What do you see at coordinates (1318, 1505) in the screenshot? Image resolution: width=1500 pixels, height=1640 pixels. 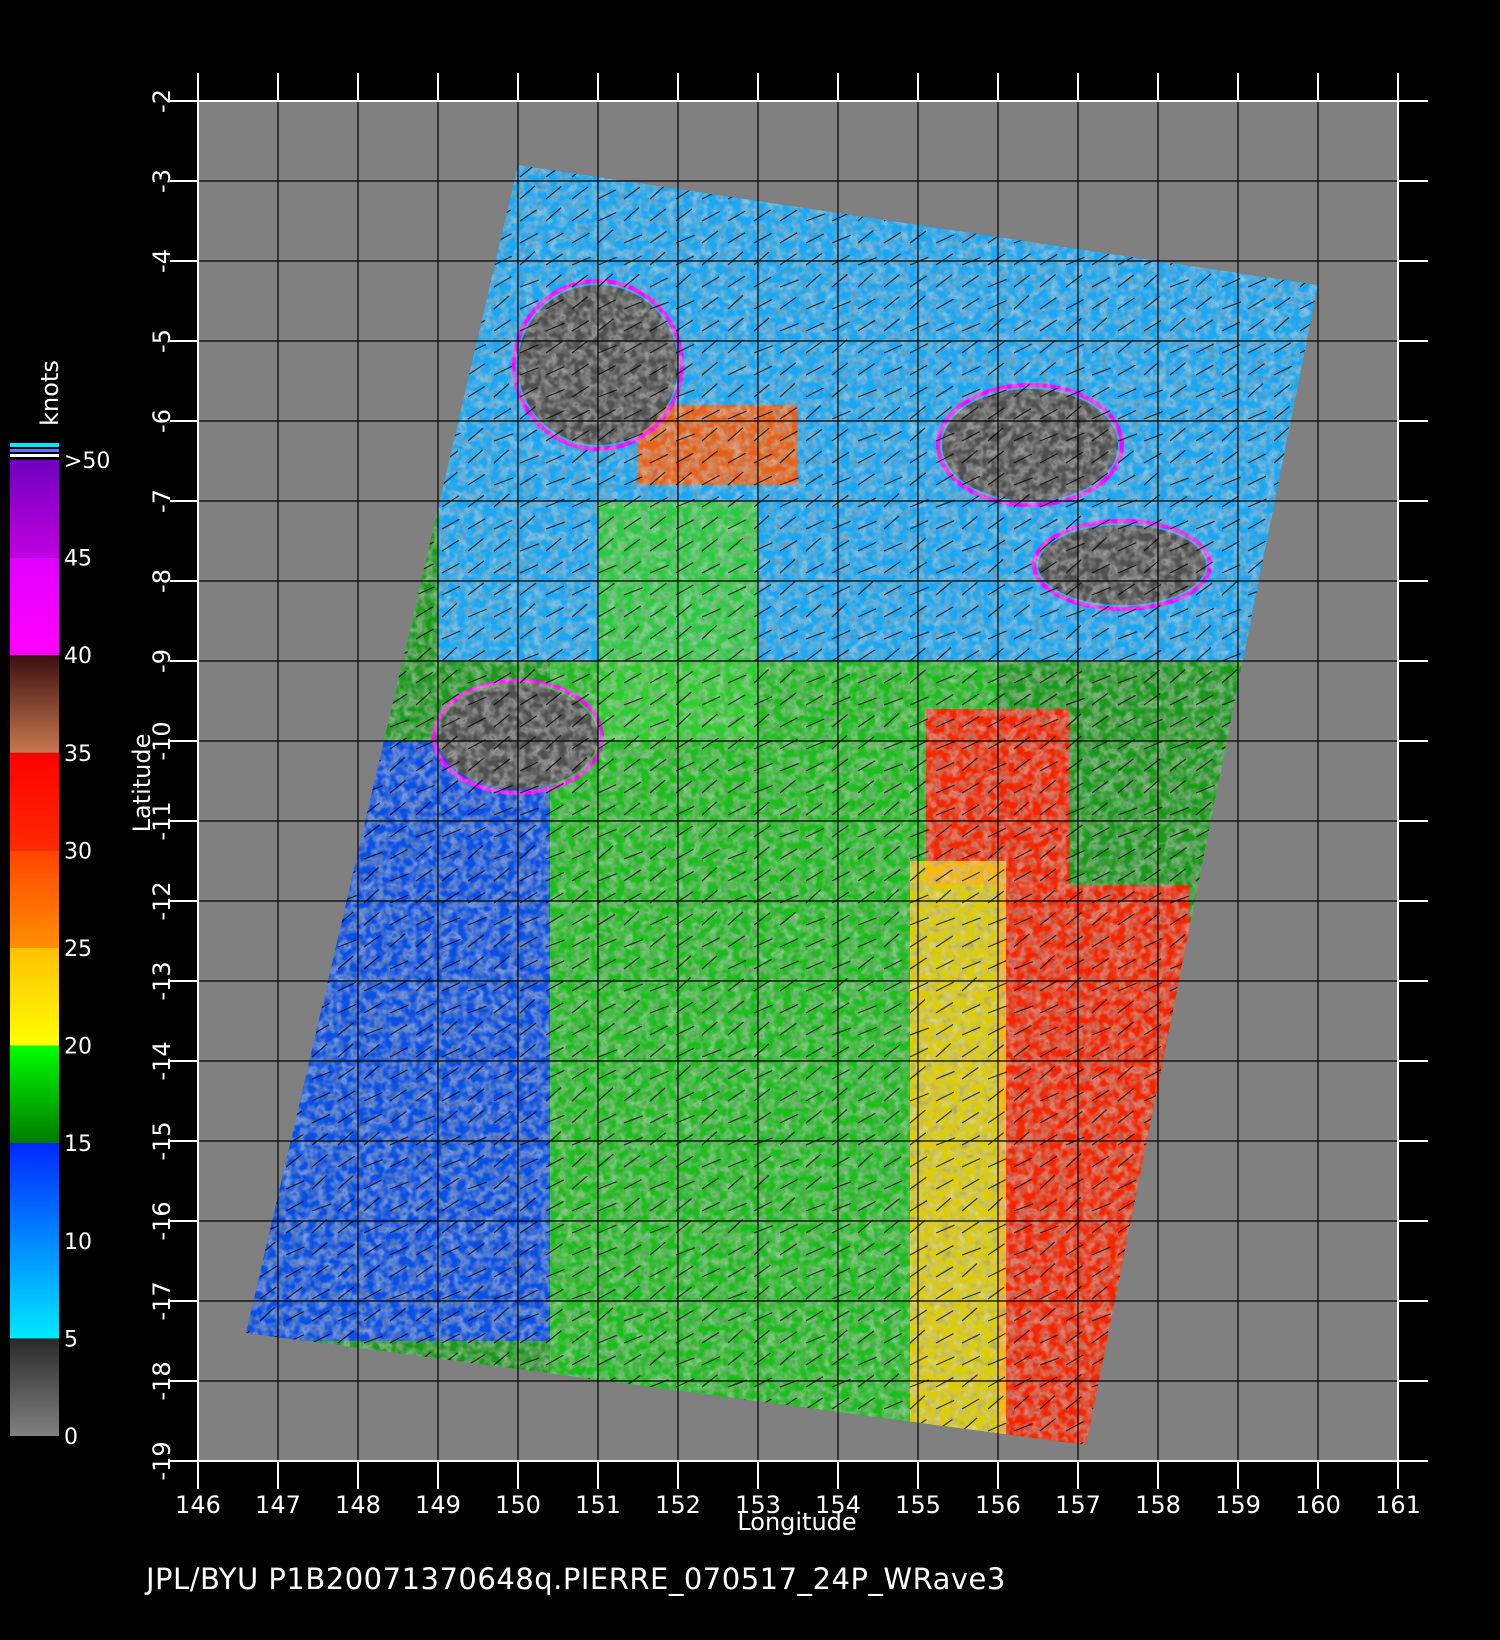 I see `x-tick-label: 160` at bounding box center [1318, 1505].